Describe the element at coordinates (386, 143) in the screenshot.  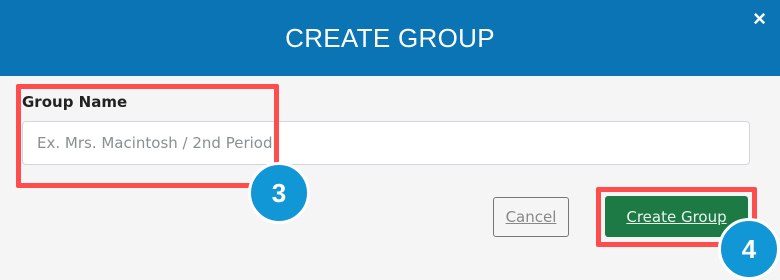
I see `group-name-input` at that location.